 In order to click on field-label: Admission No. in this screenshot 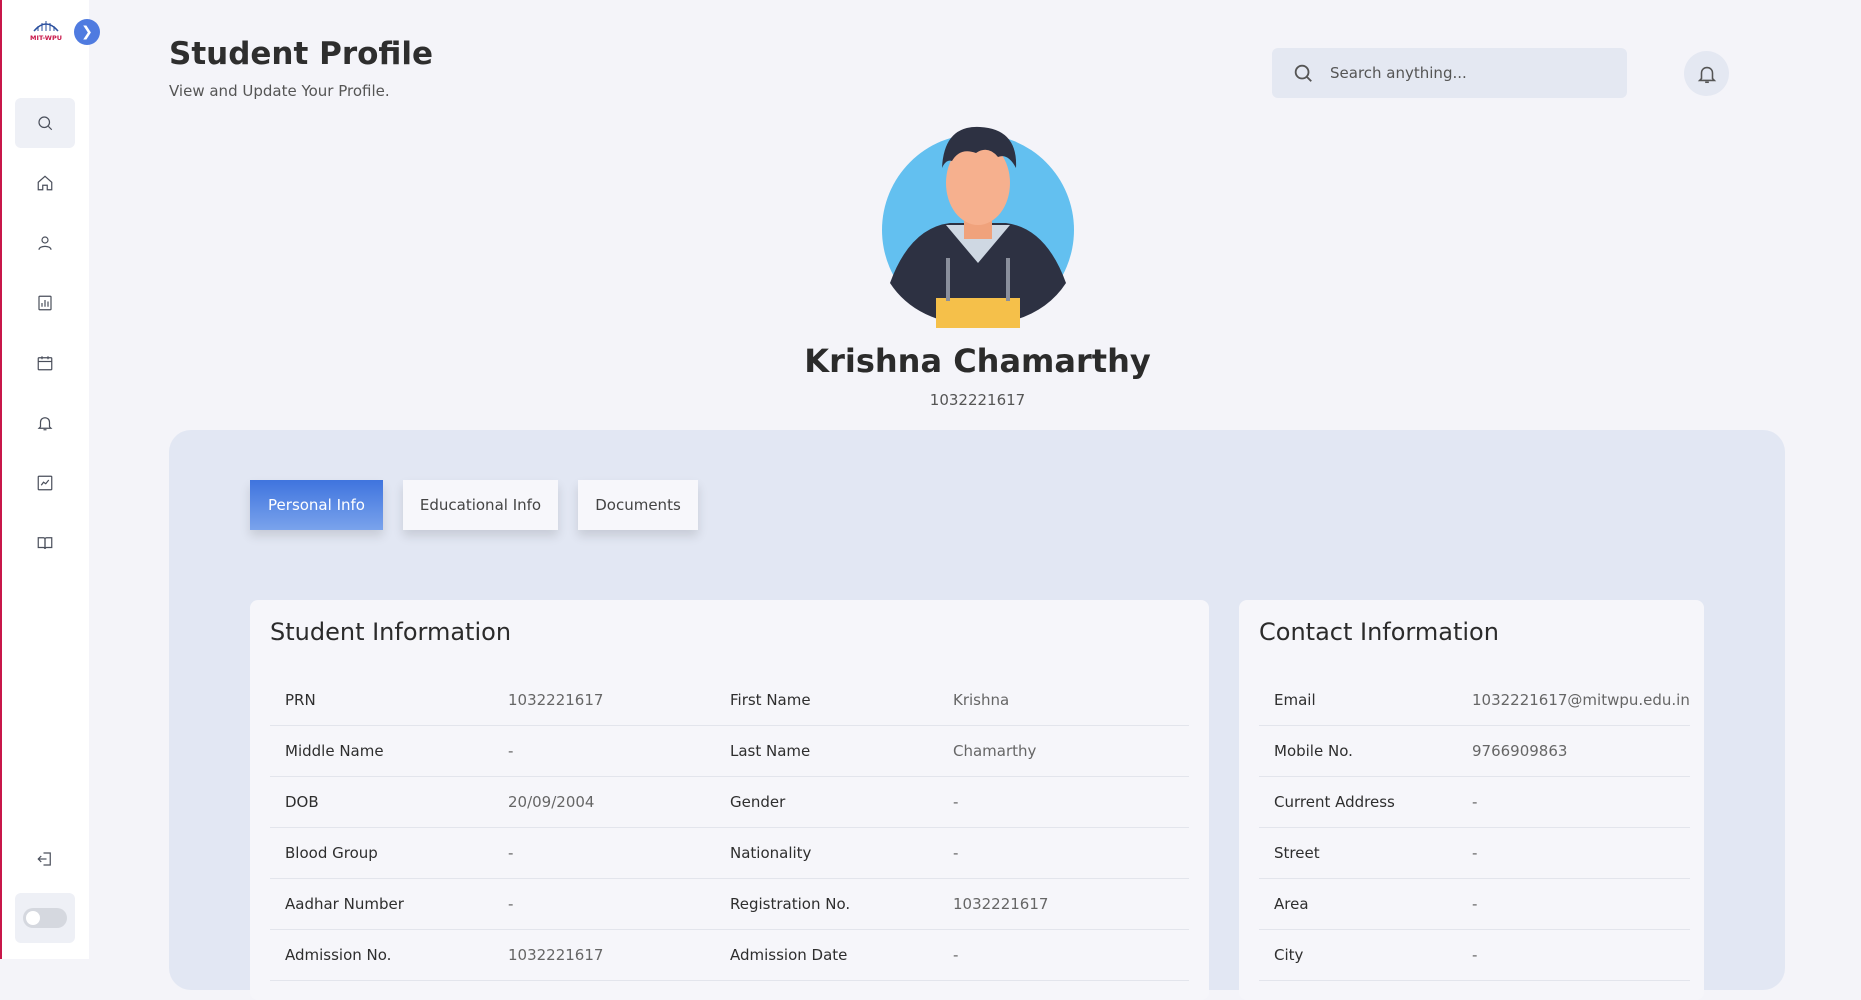, I will do `click(381, 955)`.